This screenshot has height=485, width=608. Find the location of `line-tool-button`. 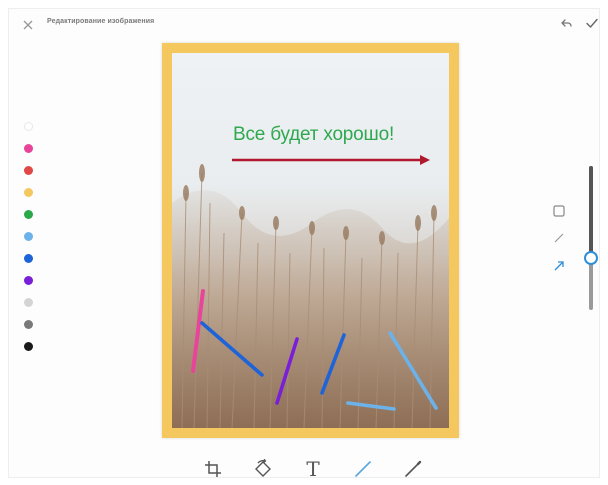

line-tool-button is located at coordinates (363, 469).